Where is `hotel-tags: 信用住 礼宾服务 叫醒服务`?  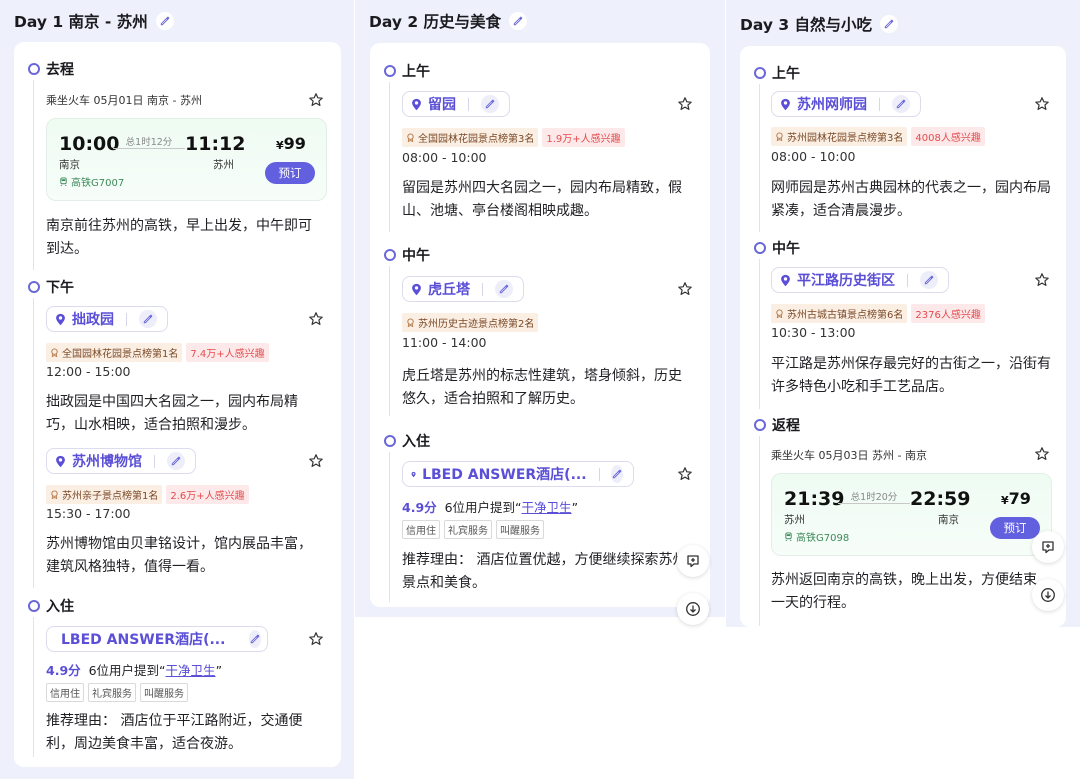
hotel-tags: 信用住 礼宾服务 叫醒服务 is located at coordinates (117, 692).